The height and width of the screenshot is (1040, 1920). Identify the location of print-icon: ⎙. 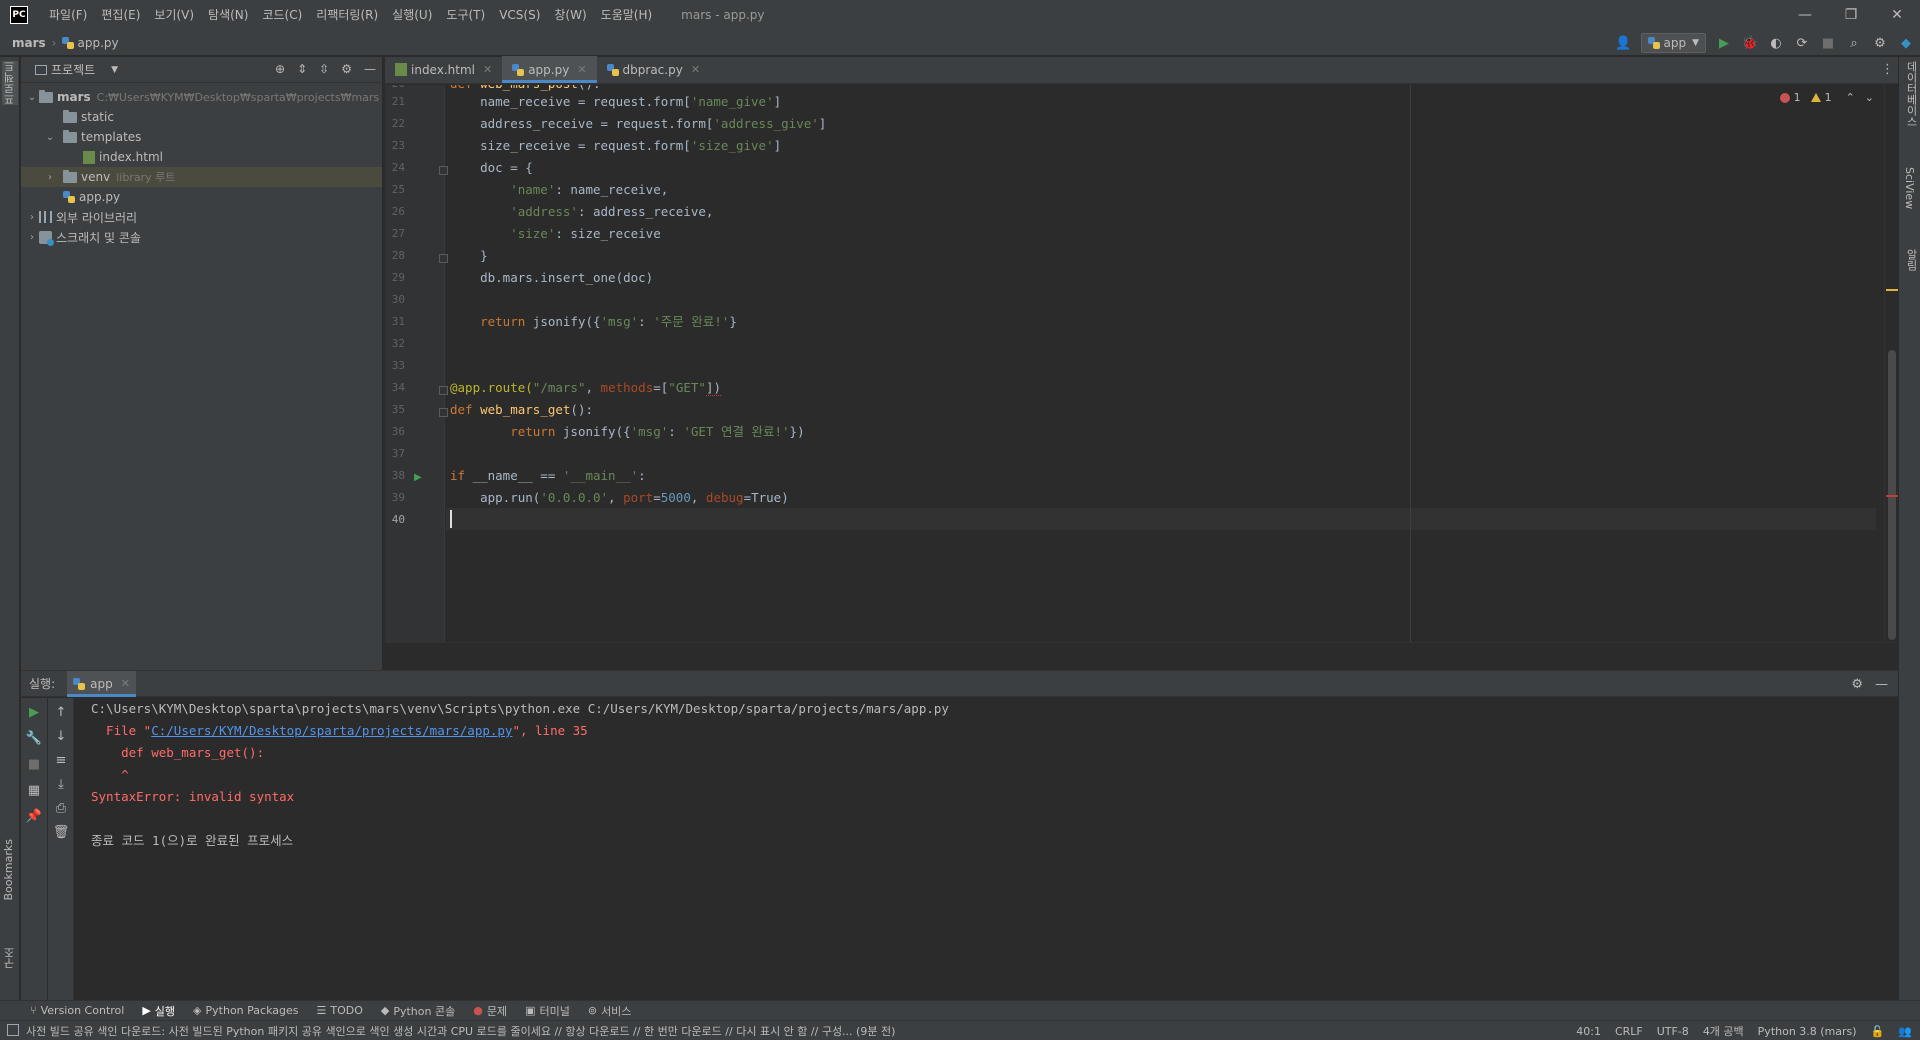
(61, 808).